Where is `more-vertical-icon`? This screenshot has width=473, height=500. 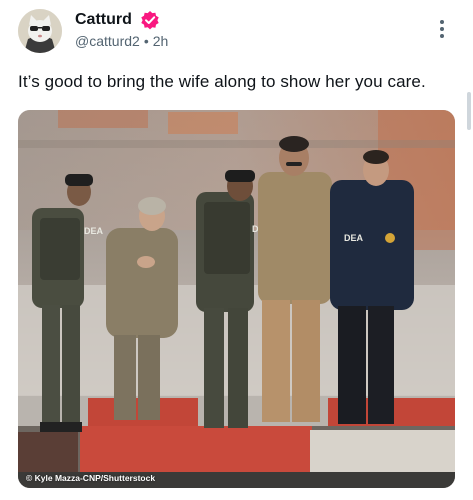
more-vertical-icon is located at coordinates (442, 31).